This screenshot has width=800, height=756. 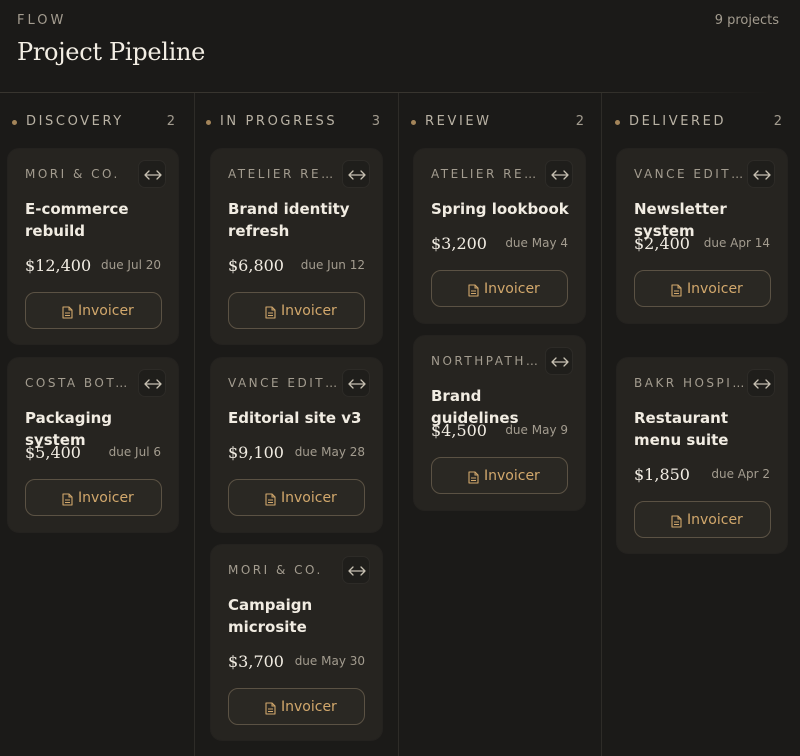 I want to click on page-title: Project Pipeline, so click(x=111, y=52).